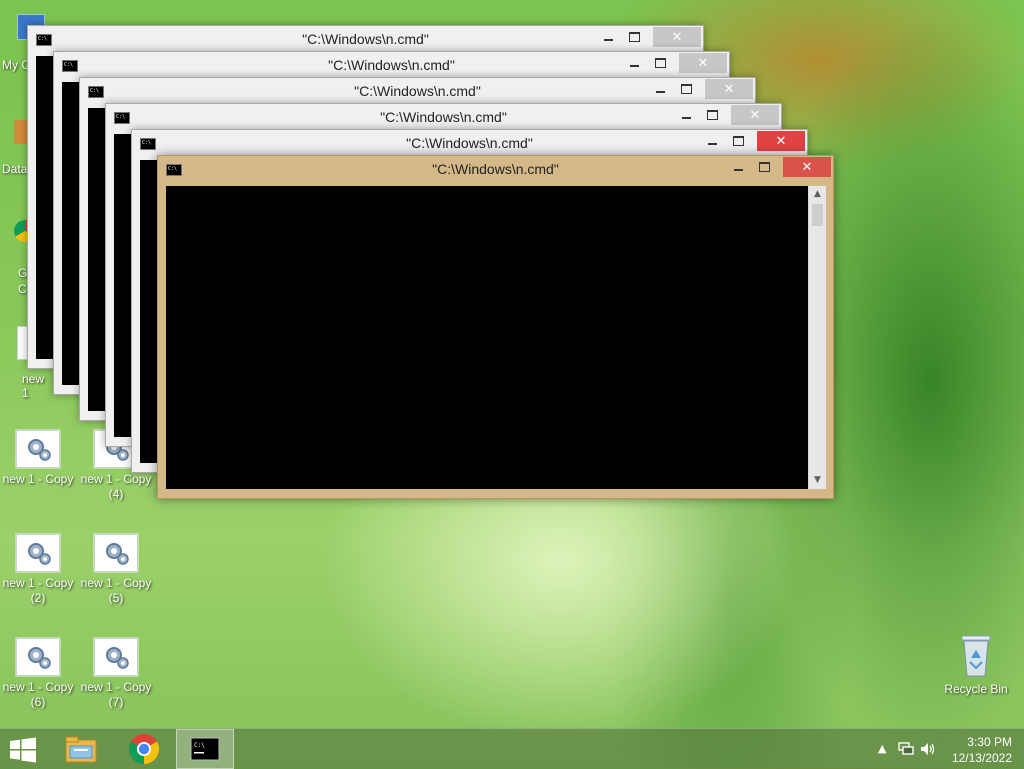 The image size is (1024, 769). What do you see at coordinates (199, 745) in the screenshot?
I see `svg-text: C:\` at bounding box center [199, 745].